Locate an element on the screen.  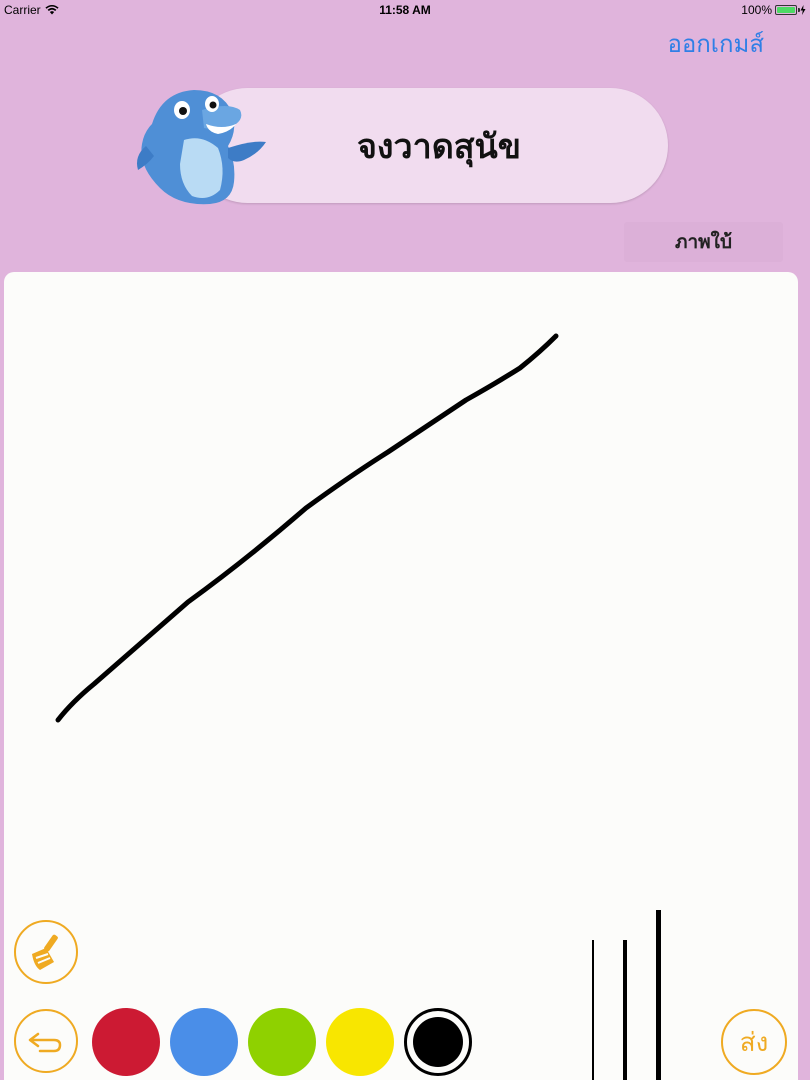
brush-size-thin is located at coordinates (593, 1010).